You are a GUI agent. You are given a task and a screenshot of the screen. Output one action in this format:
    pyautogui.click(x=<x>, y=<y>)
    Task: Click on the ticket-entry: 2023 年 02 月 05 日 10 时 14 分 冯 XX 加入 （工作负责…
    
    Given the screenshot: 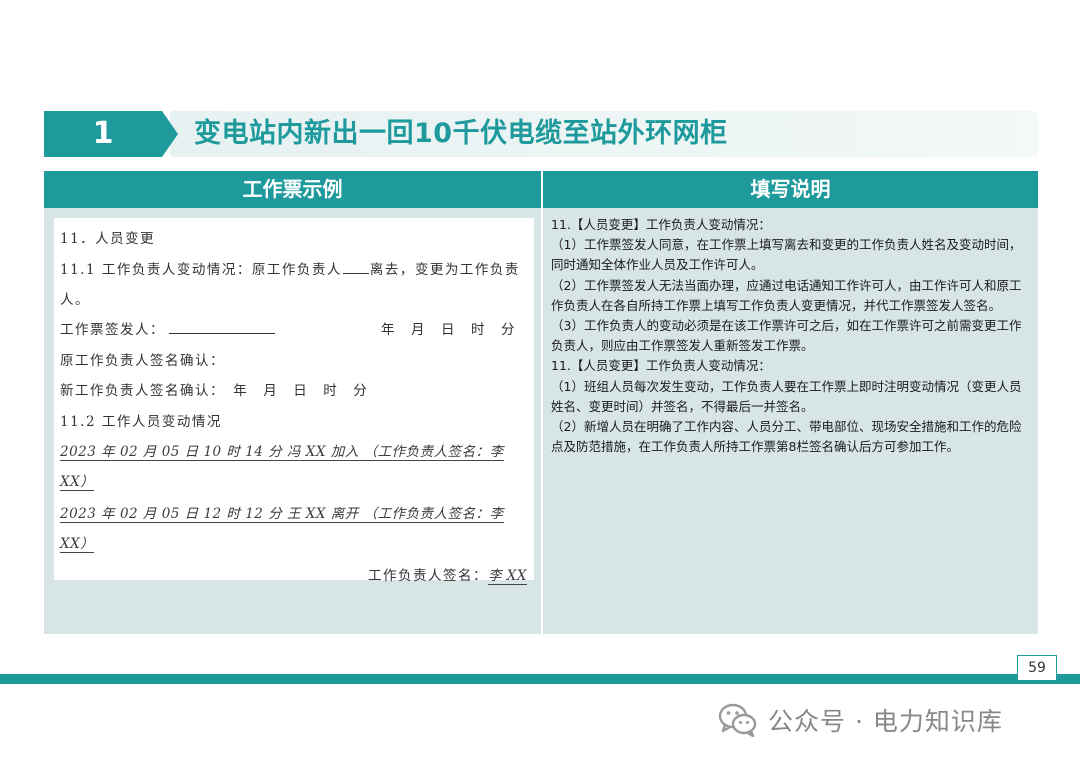 What is the action you would take?
    pyautogui.click(x=282, y=450)
    